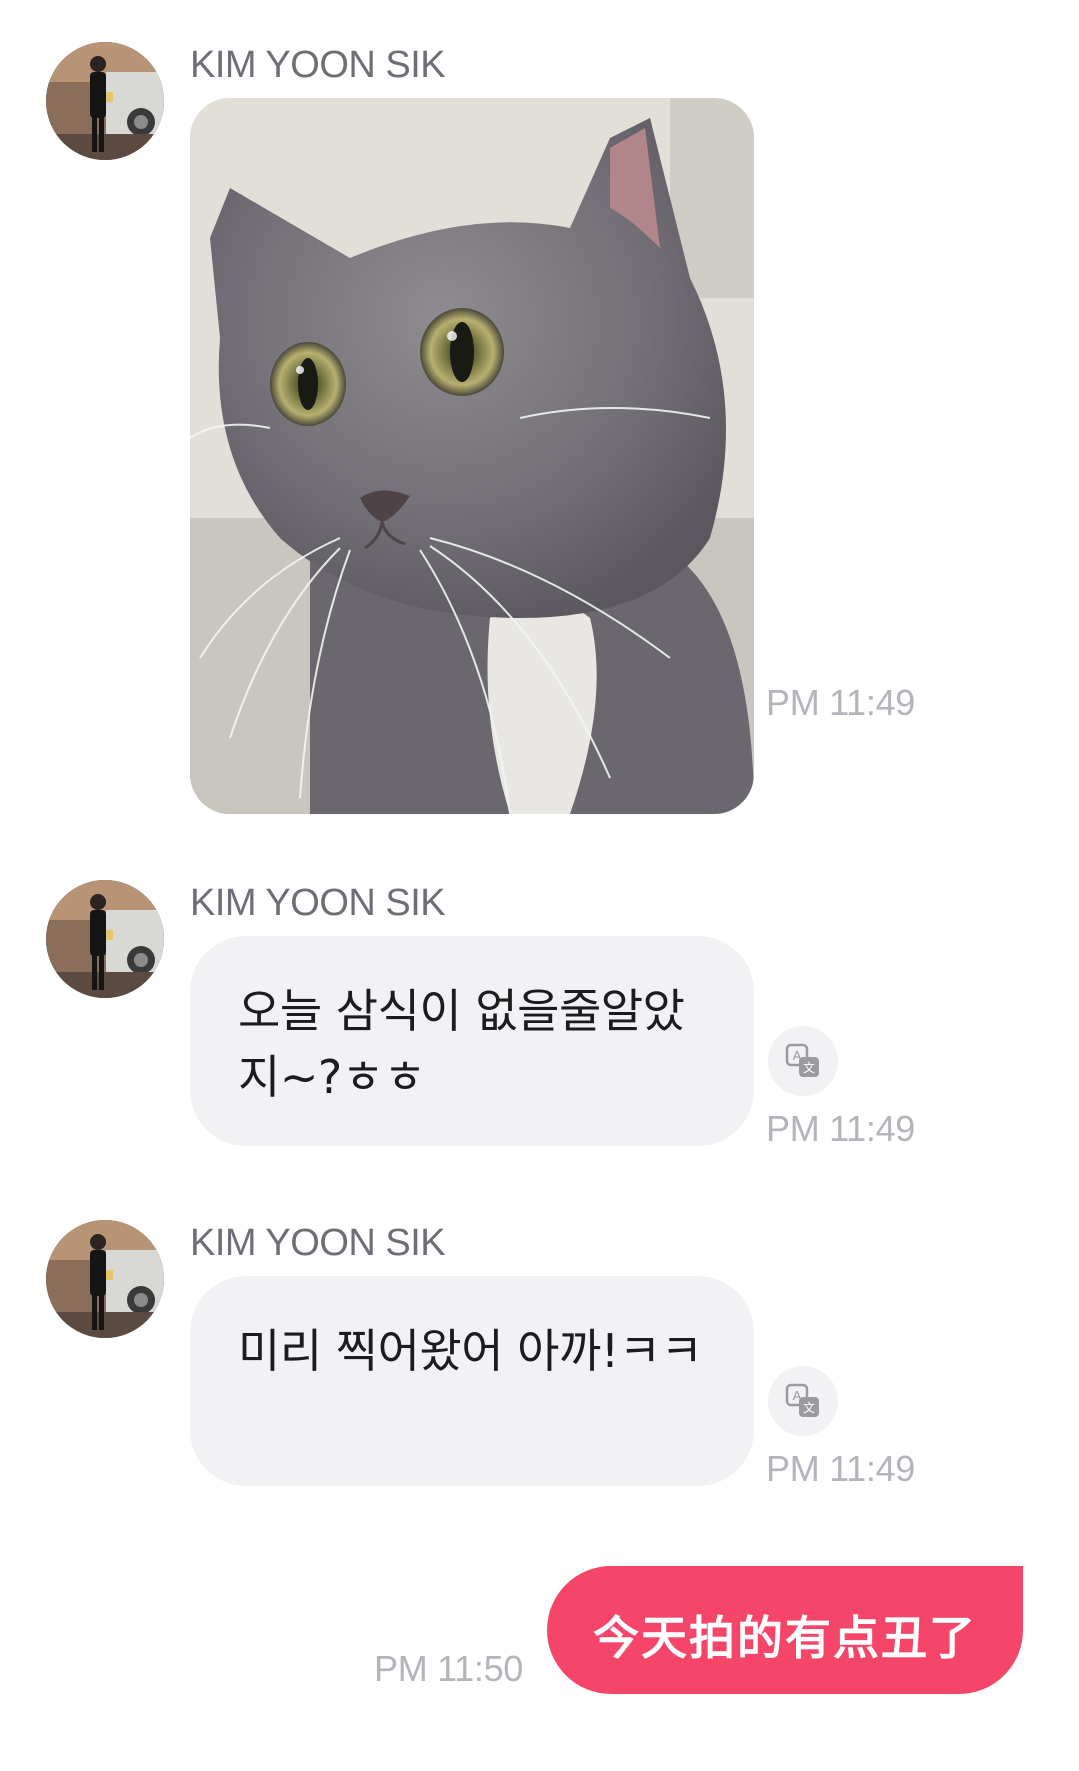 The width and height of the screenshot is (1079, 1771). I want to click on message-text: 미리 찍어왔어 아까!ㅋㅋ, so click(470, 1351).